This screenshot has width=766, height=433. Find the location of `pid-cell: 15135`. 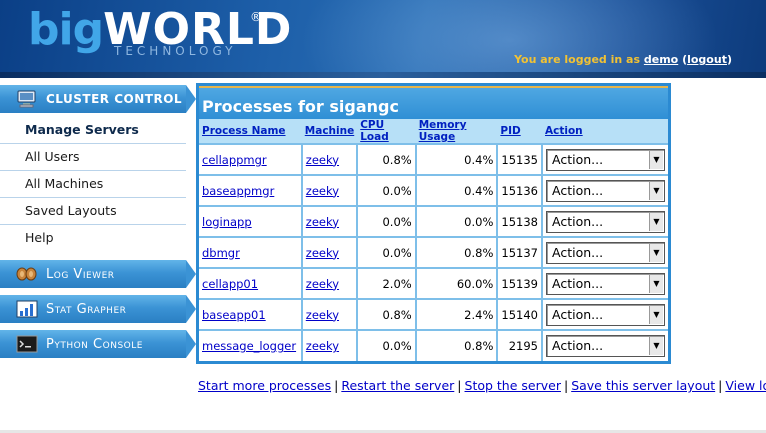

pid-cell: 15135 is located at coordinates (520, 159).